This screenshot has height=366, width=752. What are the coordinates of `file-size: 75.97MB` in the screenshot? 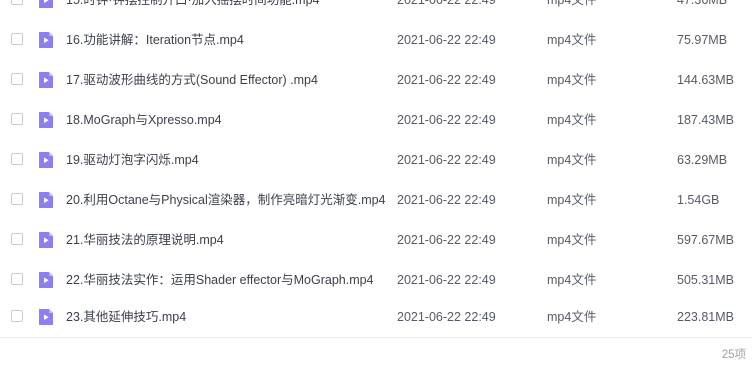 It's located at (702, 40).